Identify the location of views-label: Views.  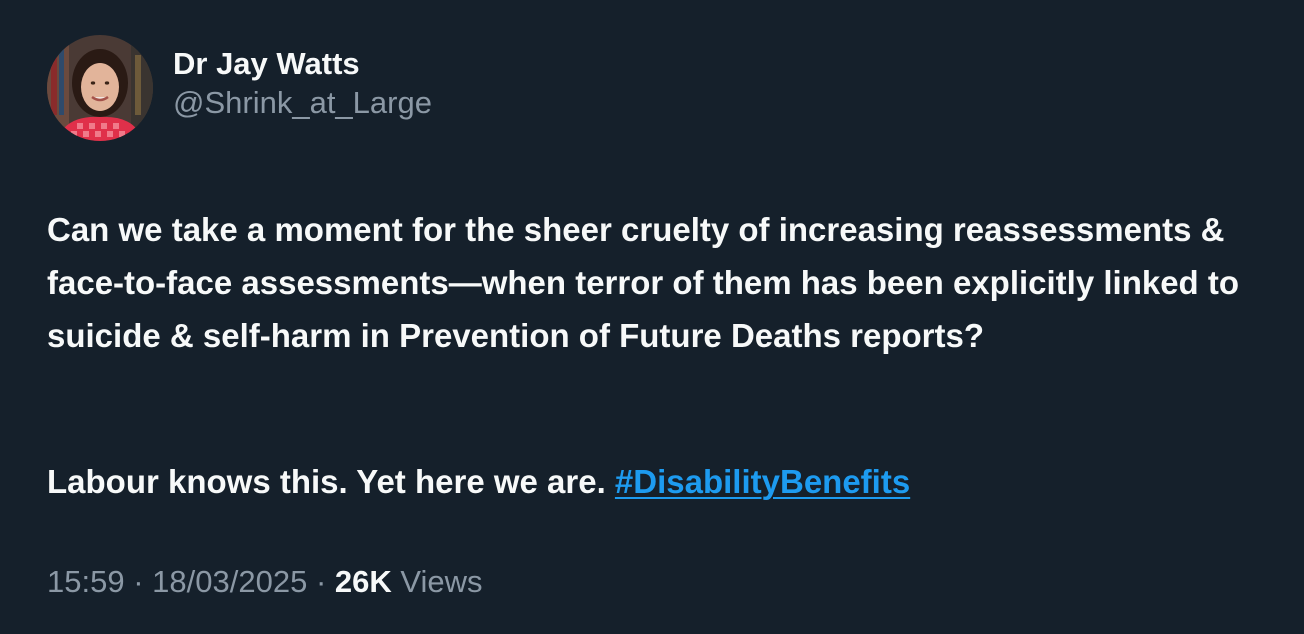
(441, 581).